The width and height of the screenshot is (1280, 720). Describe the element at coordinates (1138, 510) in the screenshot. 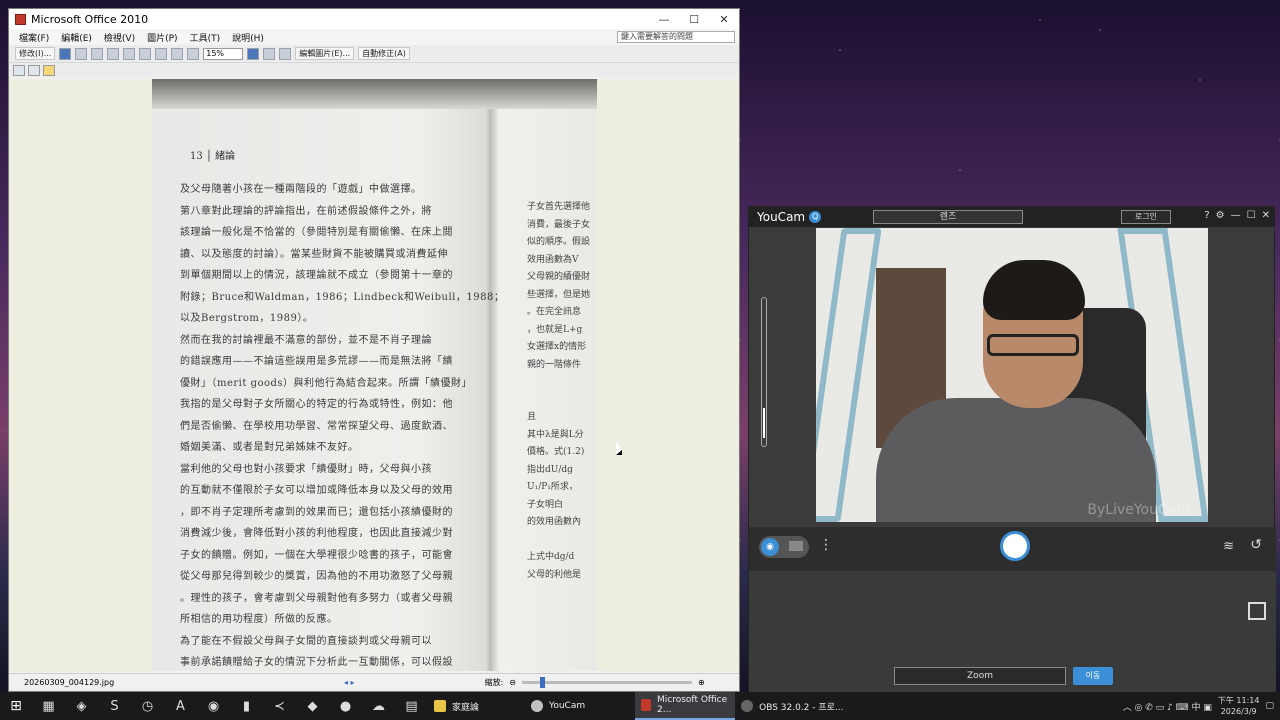

I see `watermark: ByLiveYouCam` at that location.